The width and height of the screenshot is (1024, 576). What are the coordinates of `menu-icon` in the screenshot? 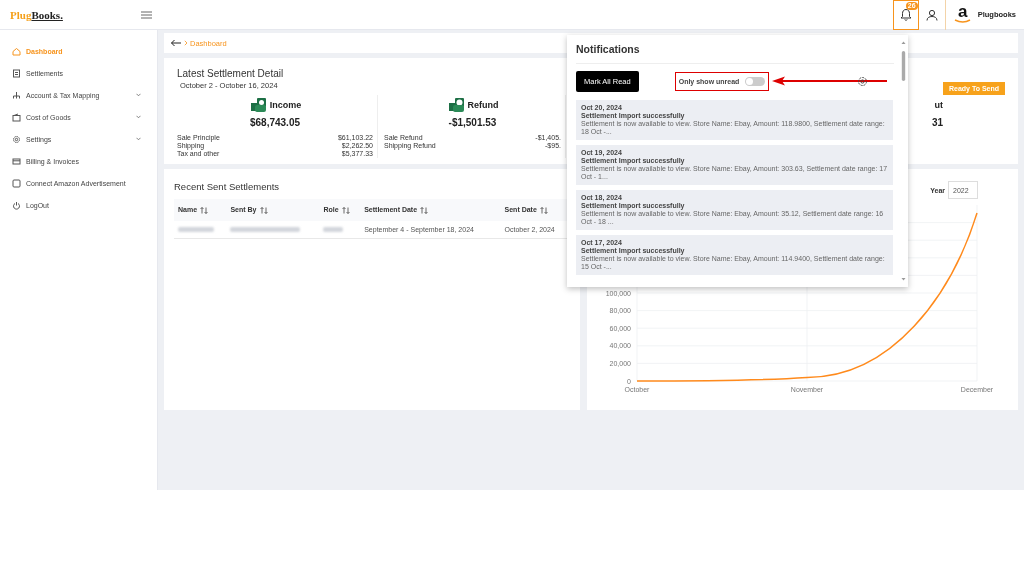 It's located at (146, 14).